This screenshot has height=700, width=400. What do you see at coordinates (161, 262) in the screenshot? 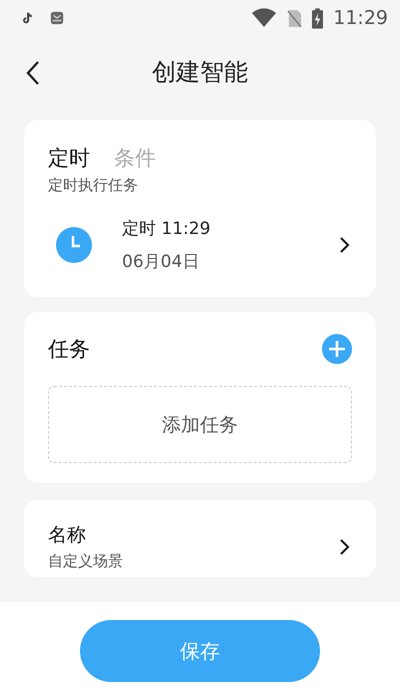
I see `schedule-date: 06月04日` at bounding box center [161, 262].